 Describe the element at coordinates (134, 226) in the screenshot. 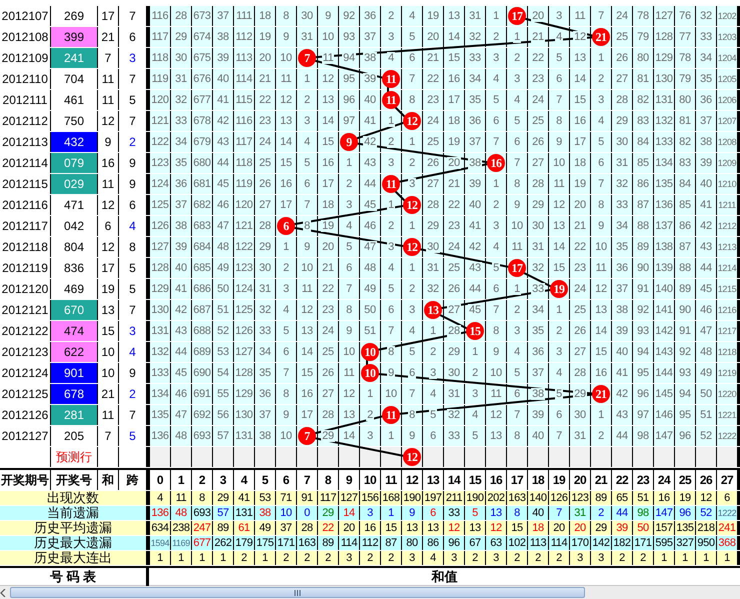

I see `span-cell: 4` at that location.